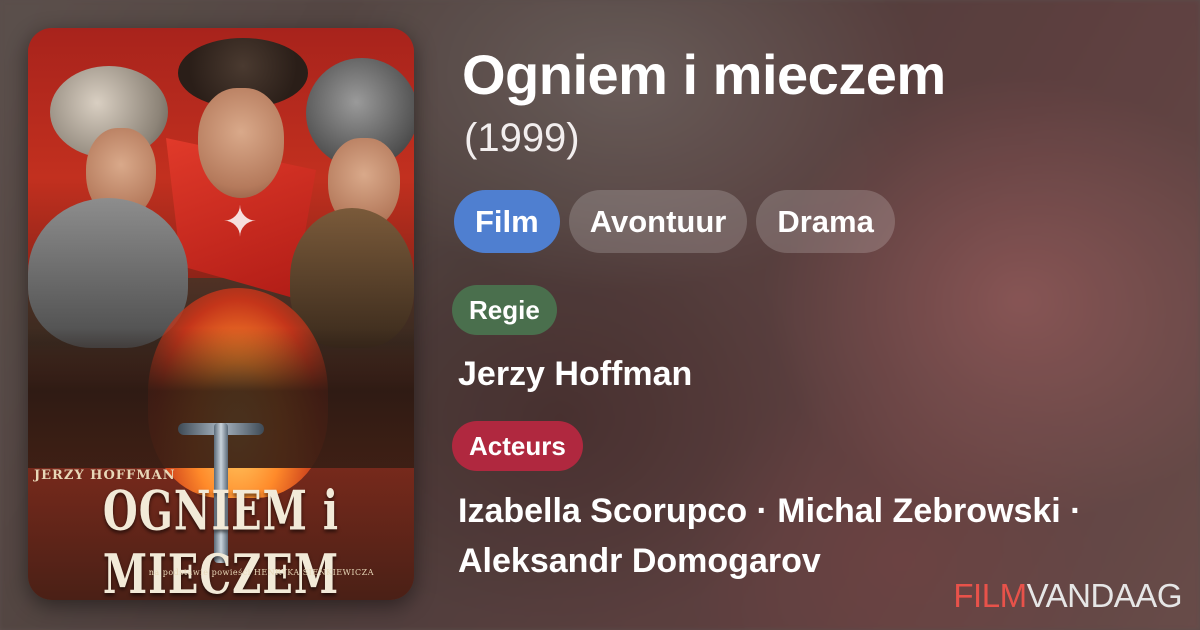 This screenshot has width=1200, height=630. What do you see at coordinates (221, 539) in the screenshot?
I see `poster-title-text: OGNIEM i MIECZEM` at bounding box center [221, 539].